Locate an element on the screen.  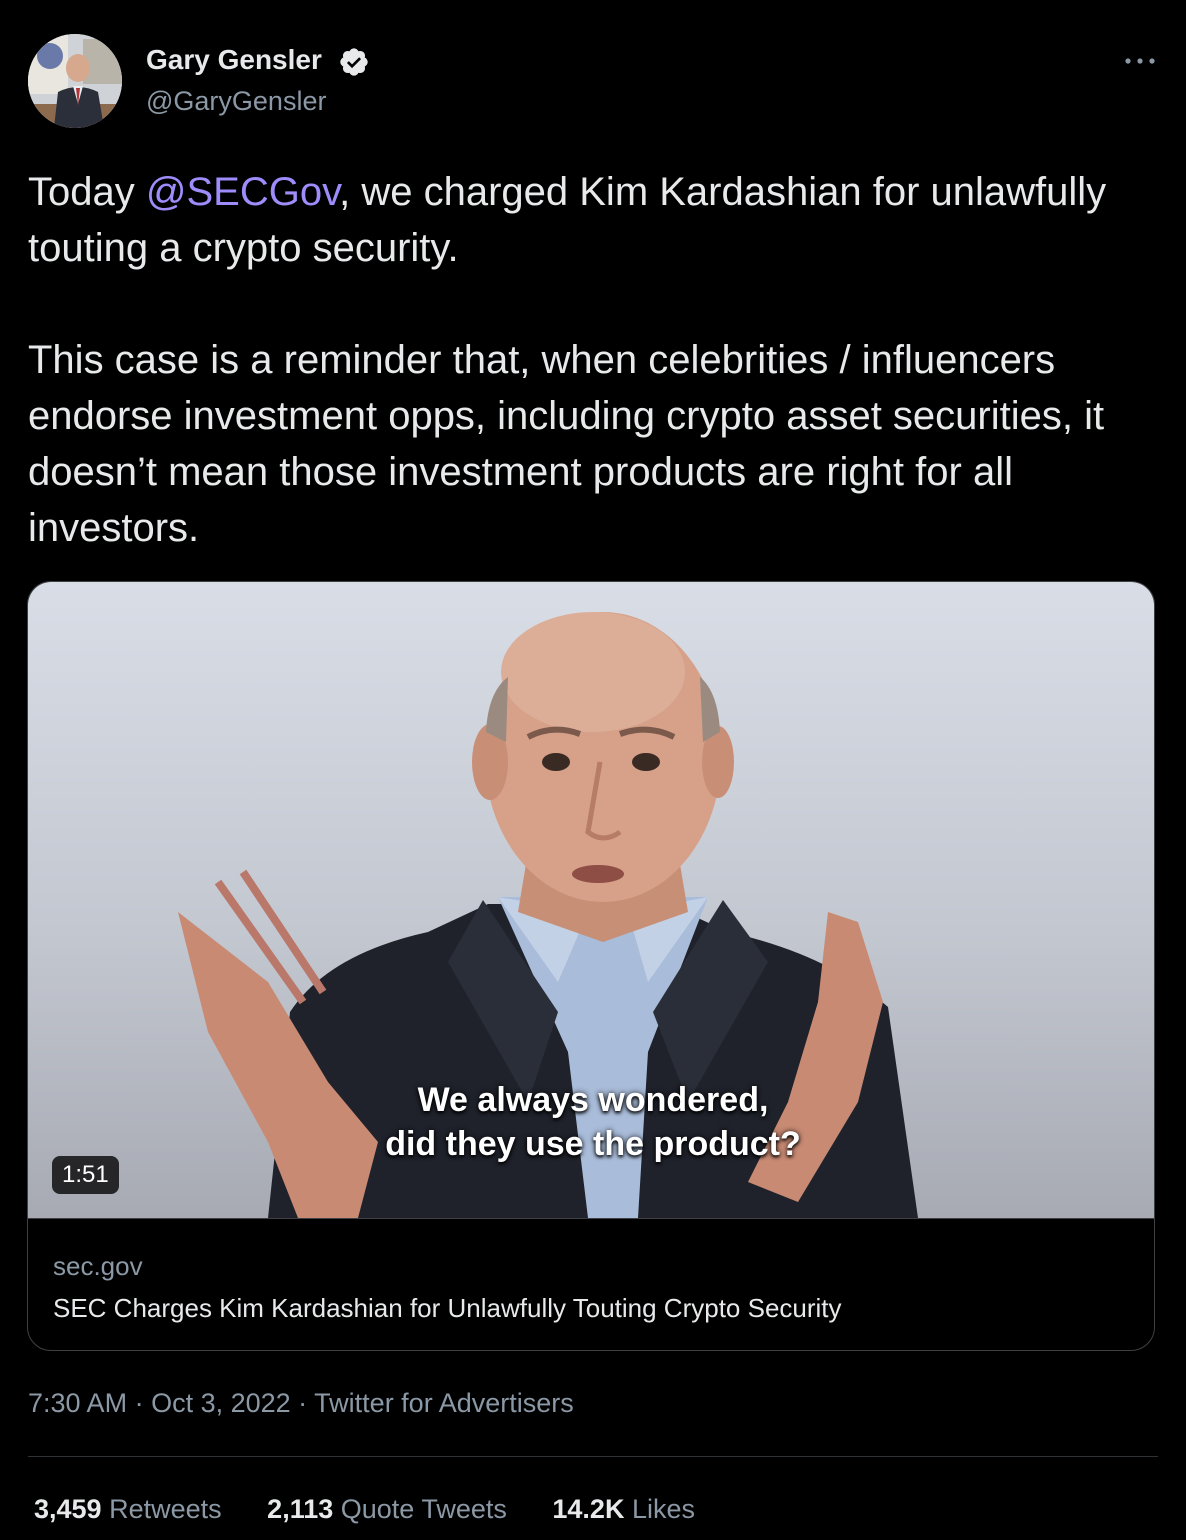
quote-tweets-stat: 2,113 Quote Tweets is located at coordinates (387, 1509).